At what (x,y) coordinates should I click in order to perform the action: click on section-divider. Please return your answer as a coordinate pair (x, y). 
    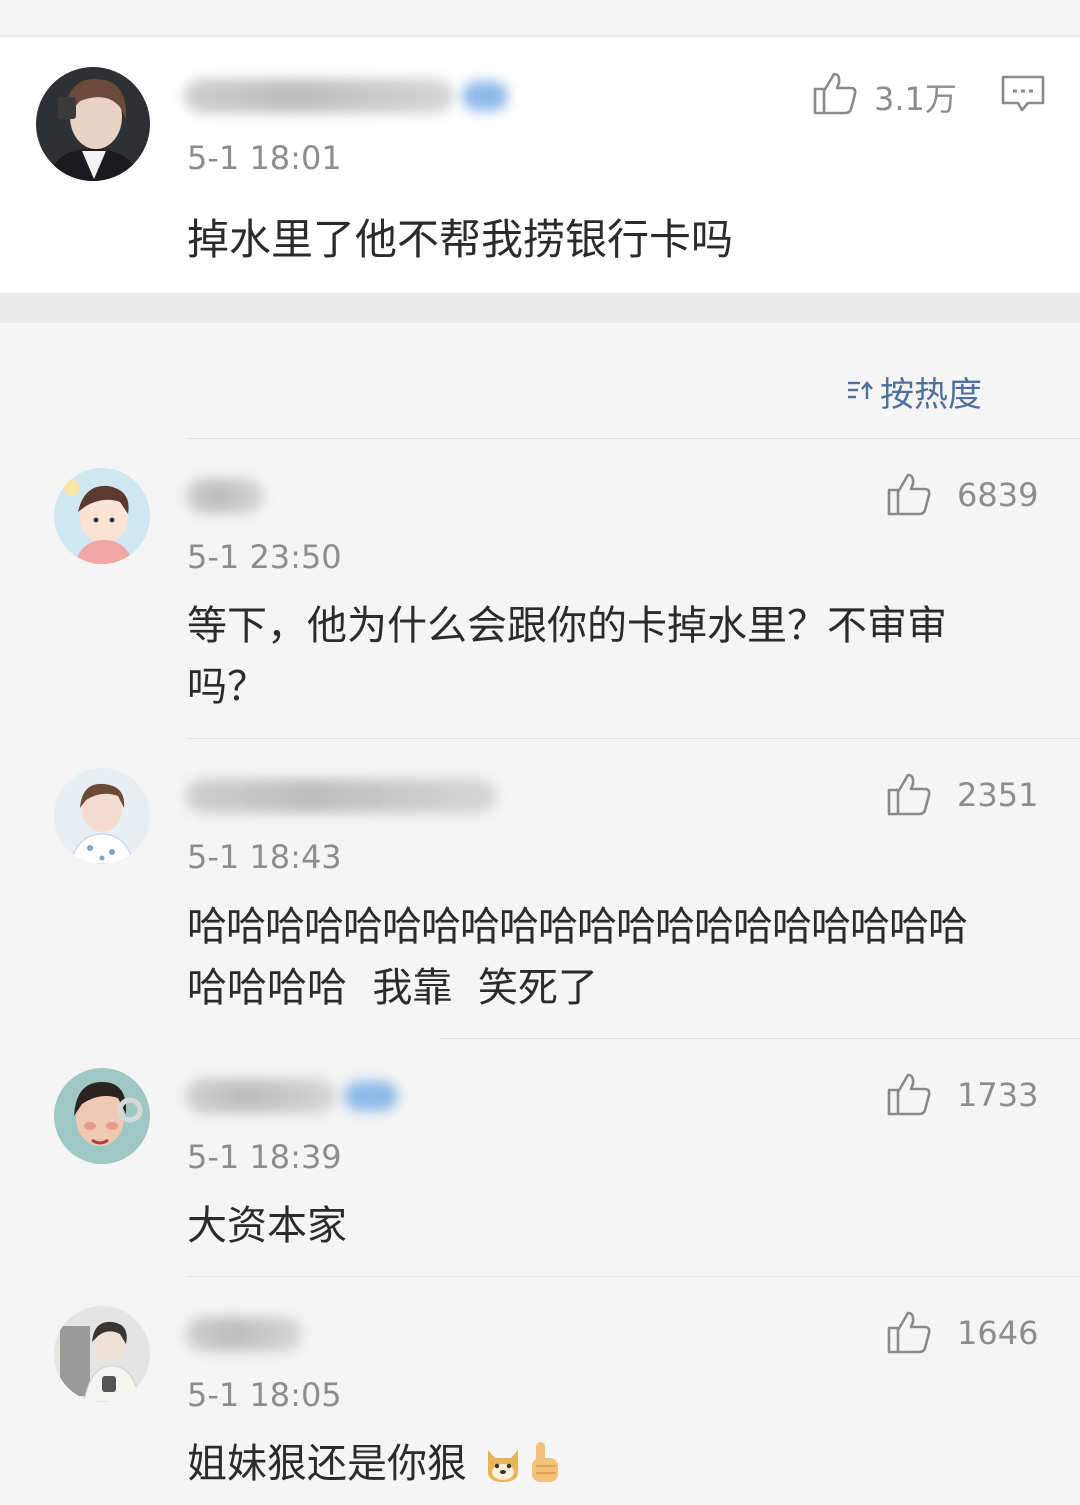
    Looking at the image, I should click on (540, 308).